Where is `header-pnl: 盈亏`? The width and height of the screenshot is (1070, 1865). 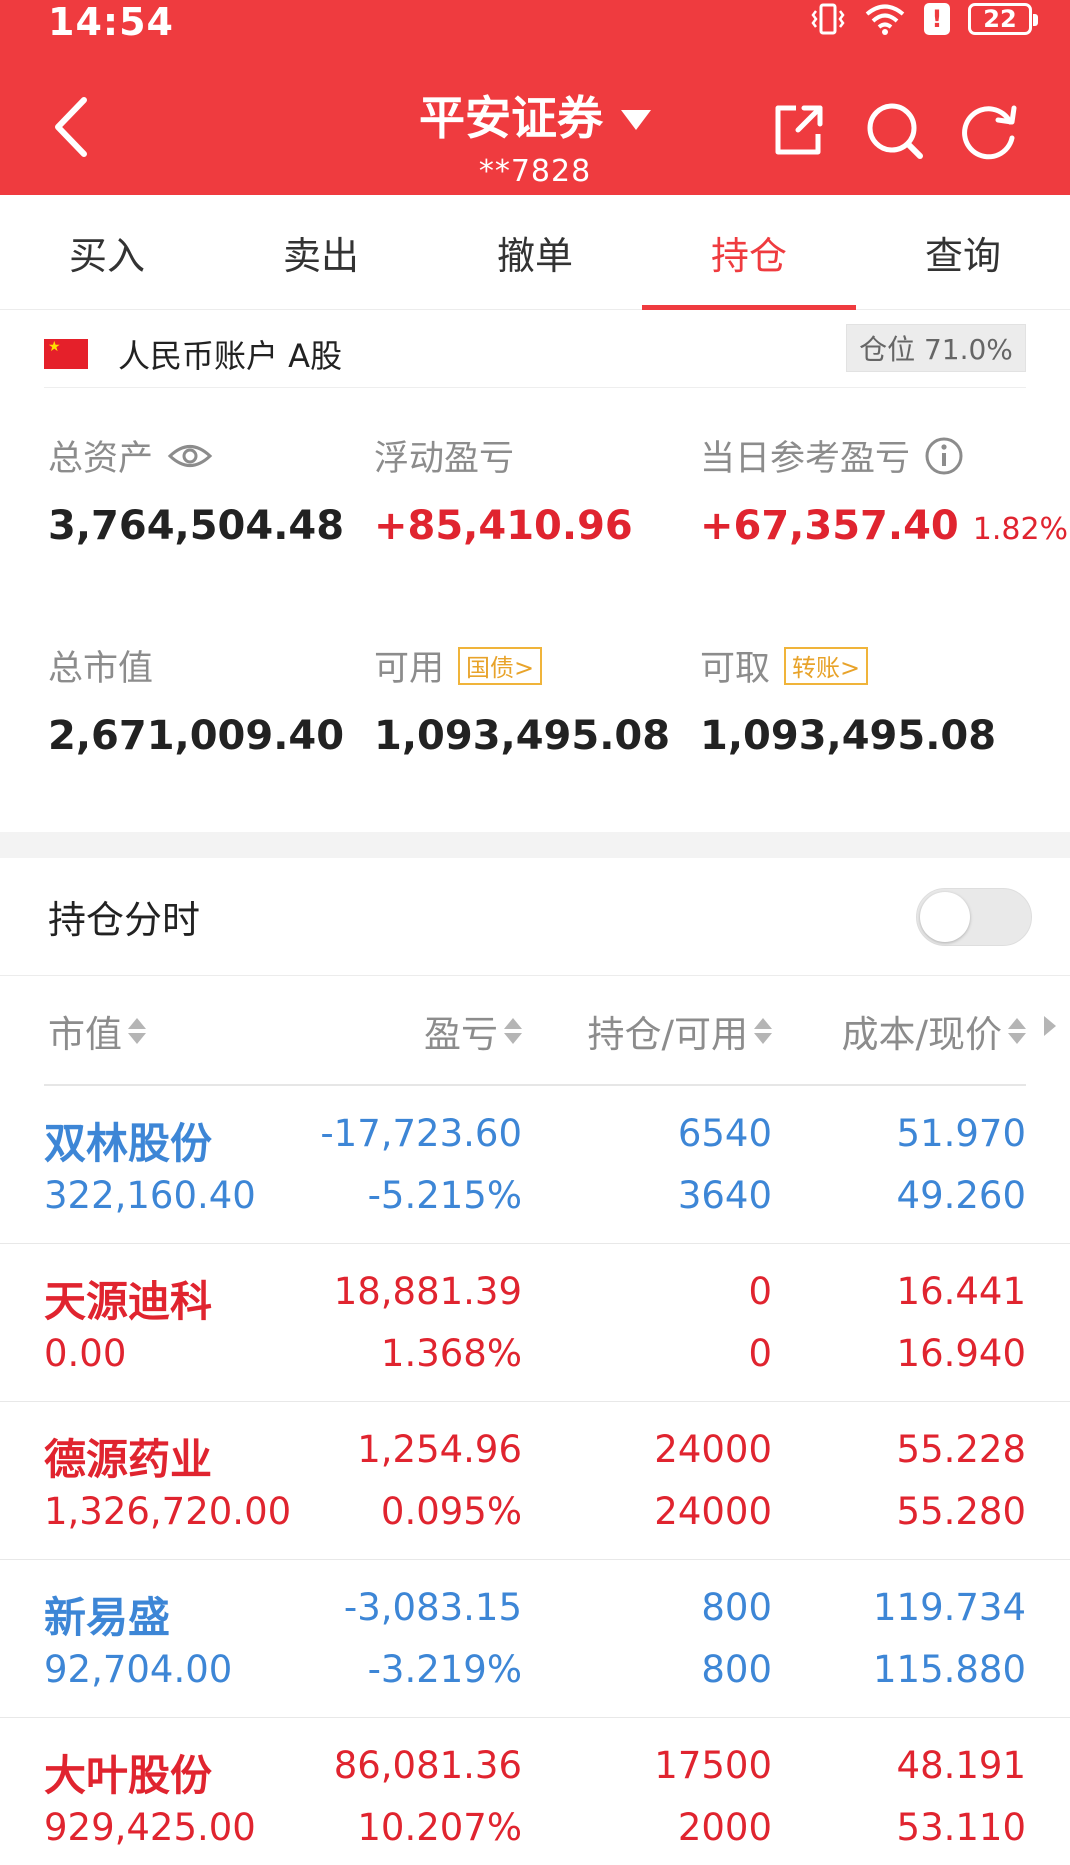
header-pnl: 盈亏 is located at coordinates (473, 1031).